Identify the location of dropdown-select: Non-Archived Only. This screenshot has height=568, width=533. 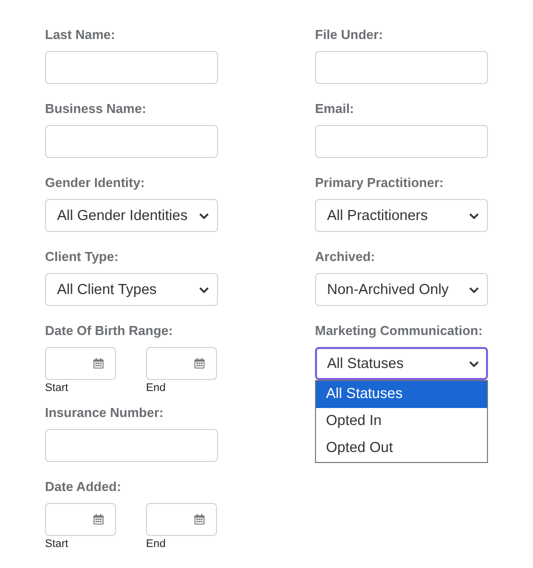
(401, 289).